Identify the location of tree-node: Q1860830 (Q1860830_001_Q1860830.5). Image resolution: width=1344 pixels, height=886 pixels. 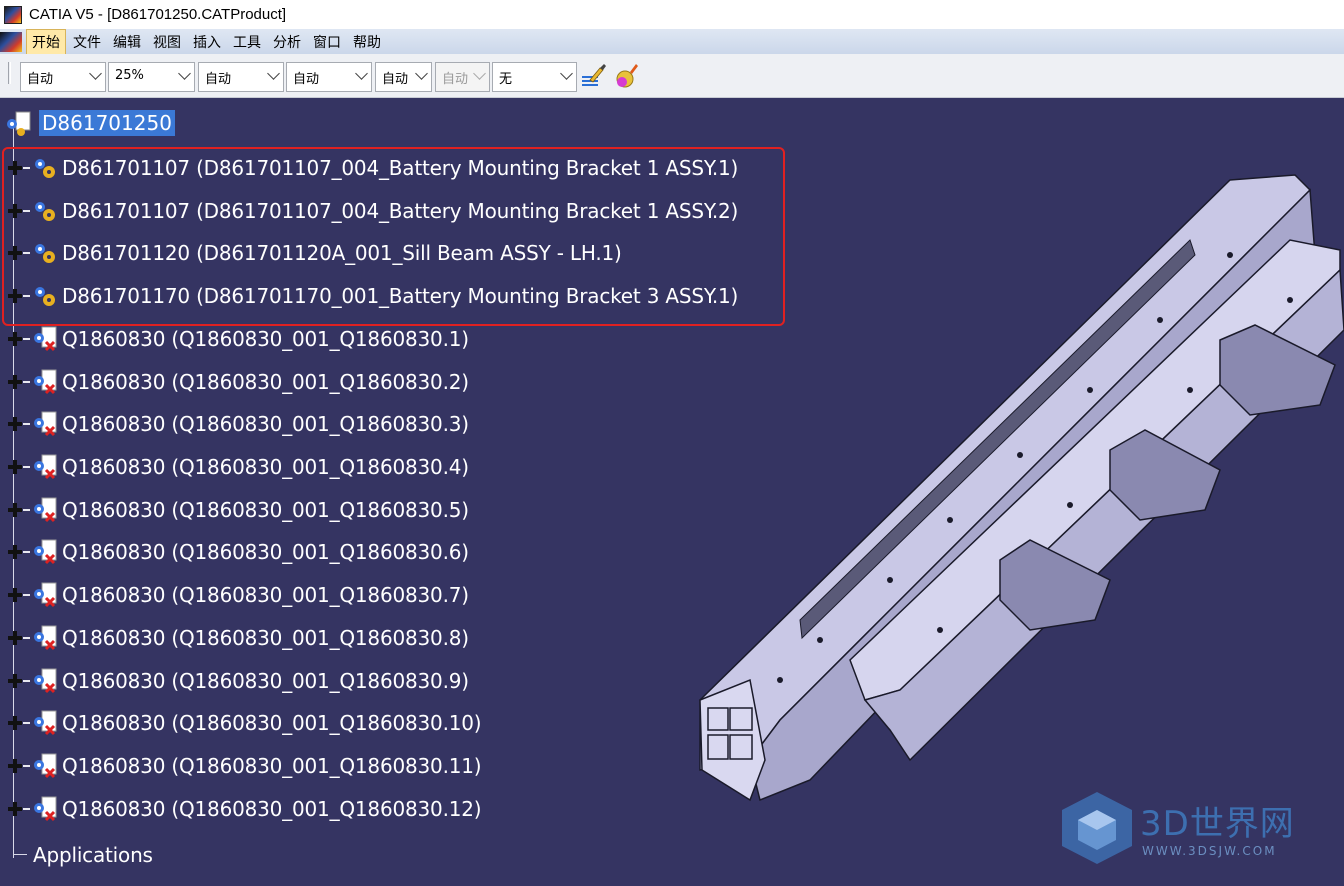
(234, 510).